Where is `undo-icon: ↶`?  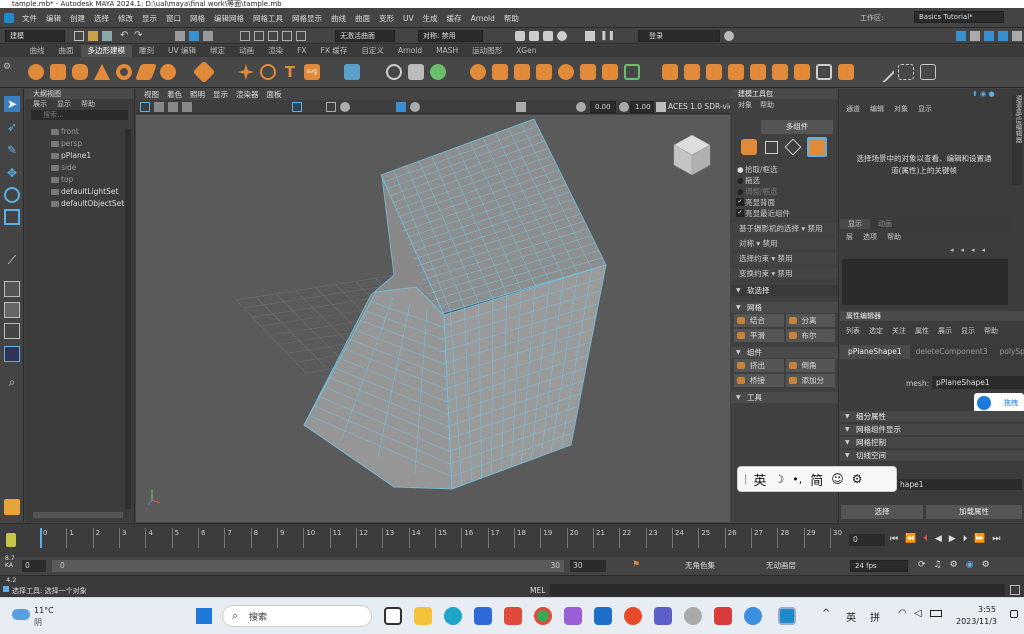 undo-icon: ↶ is located at coordinates (125, 36).